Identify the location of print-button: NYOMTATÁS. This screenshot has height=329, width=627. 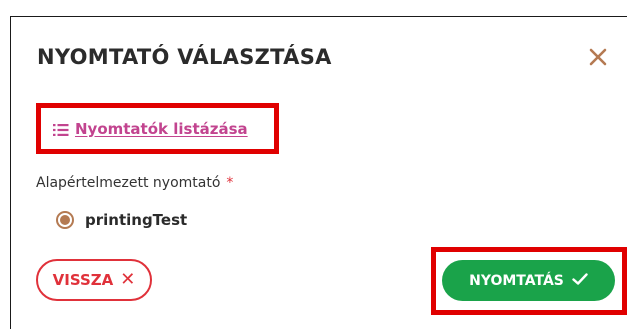
(528, 280).